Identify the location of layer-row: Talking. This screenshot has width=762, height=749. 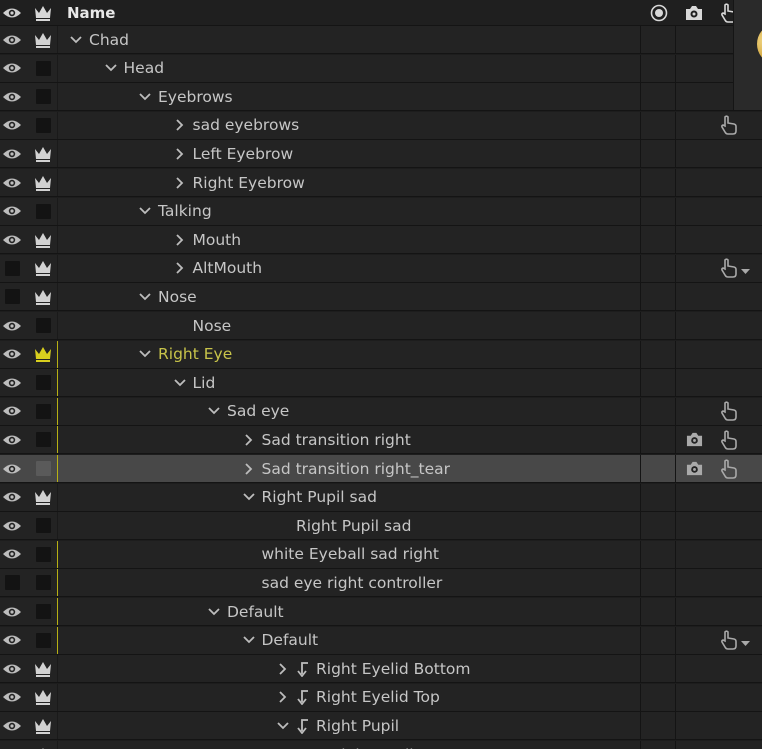
(381, 211).